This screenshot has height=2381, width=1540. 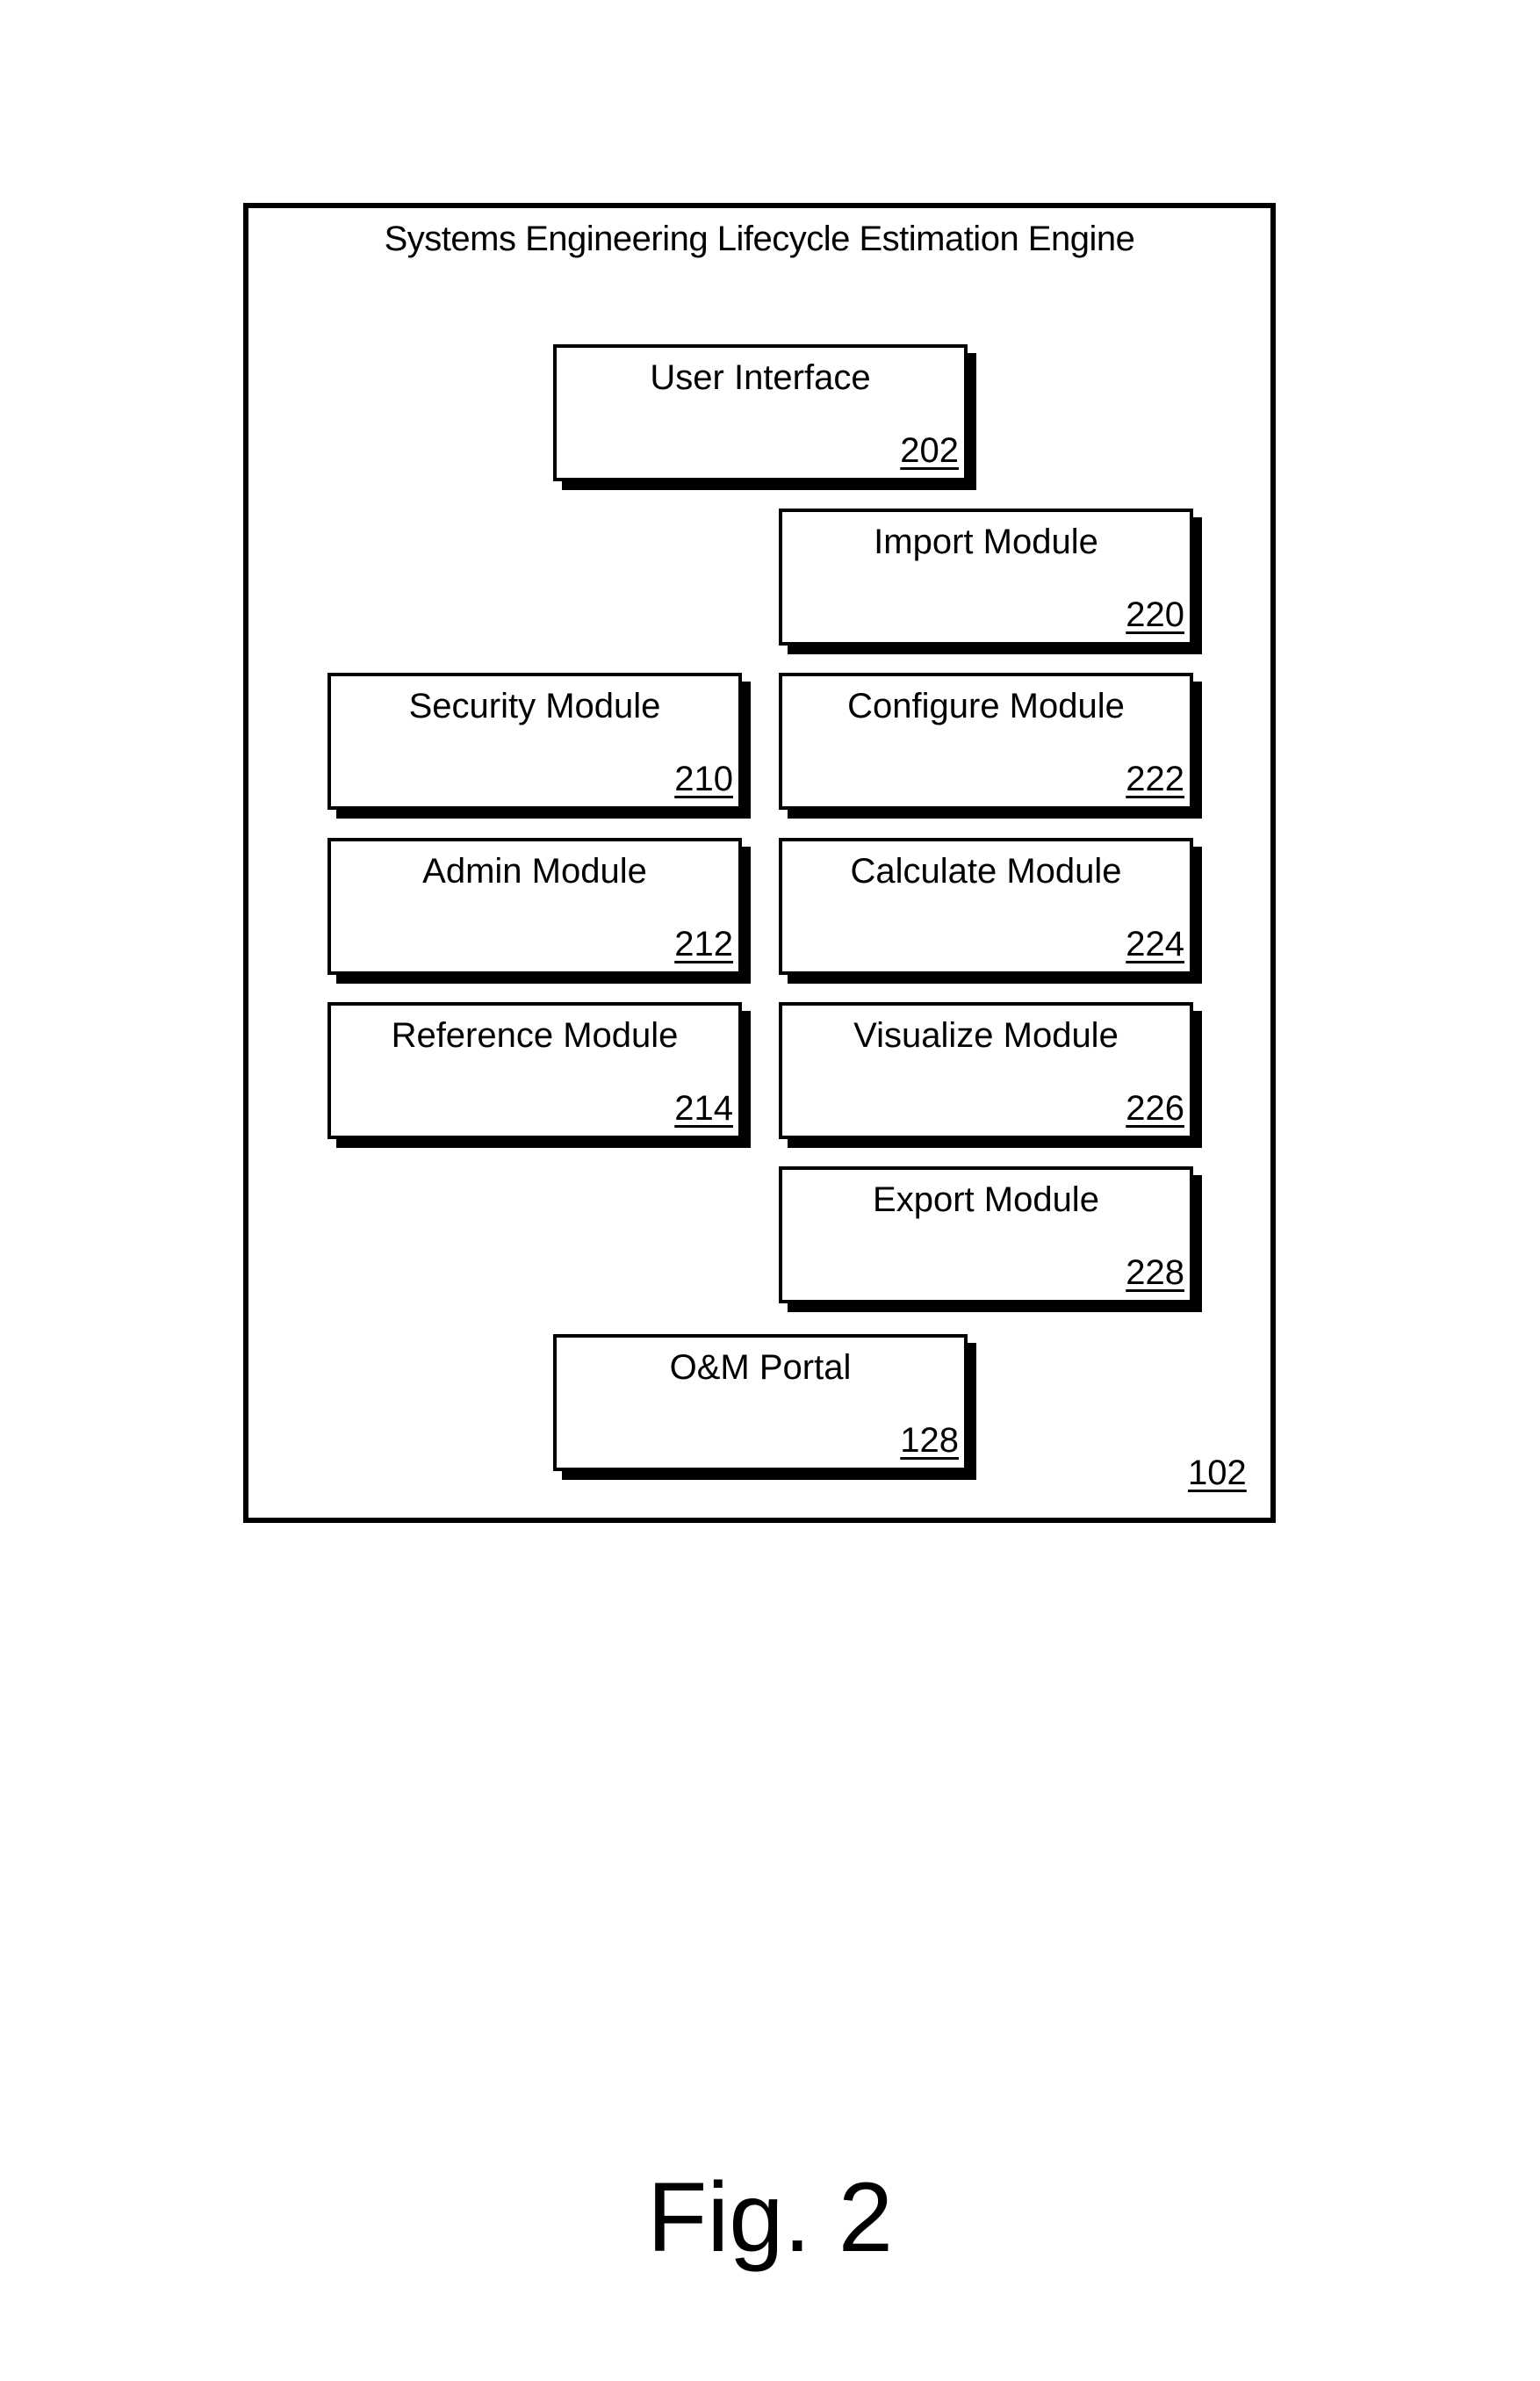 What do you see at coordinates (986, 1035) in the screenshot?
I see `box-label: Visualize Module` at bounding box center [986, 1035].